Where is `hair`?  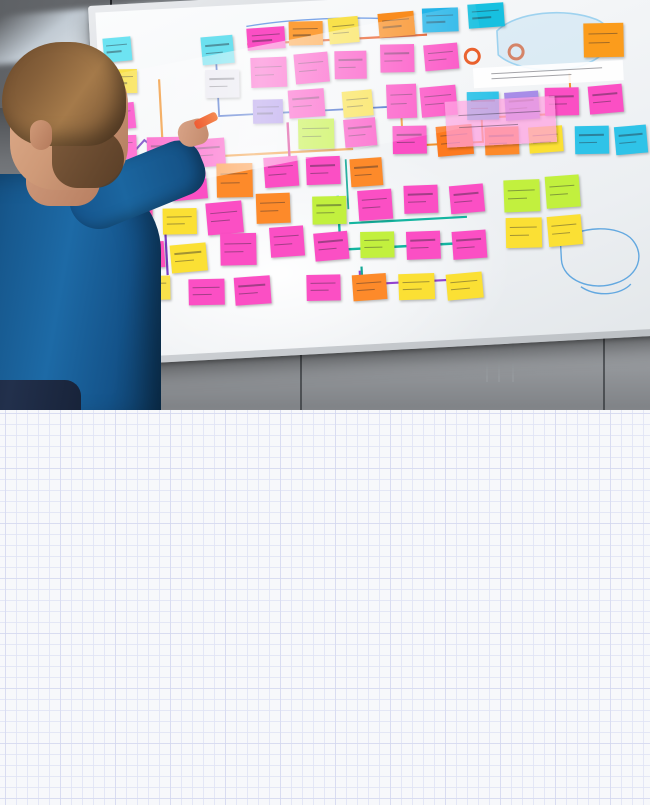
hair is located at coordinates (64, 94).